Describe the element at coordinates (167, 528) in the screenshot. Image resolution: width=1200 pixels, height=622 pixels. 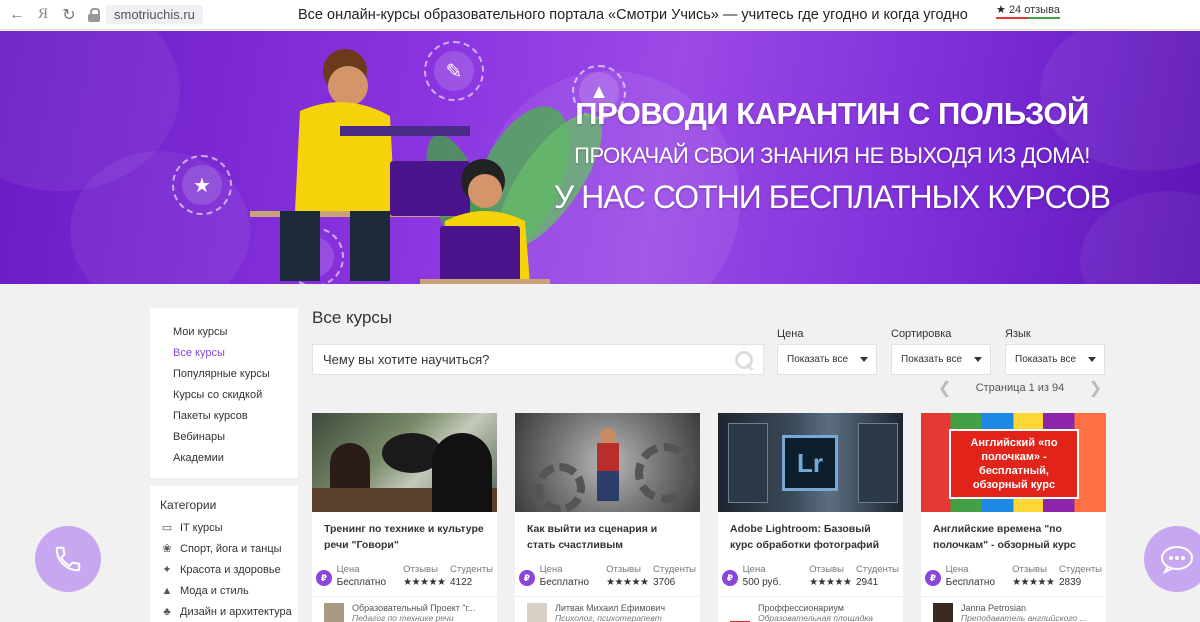
I see `monitor-icon: ▭` at that location.